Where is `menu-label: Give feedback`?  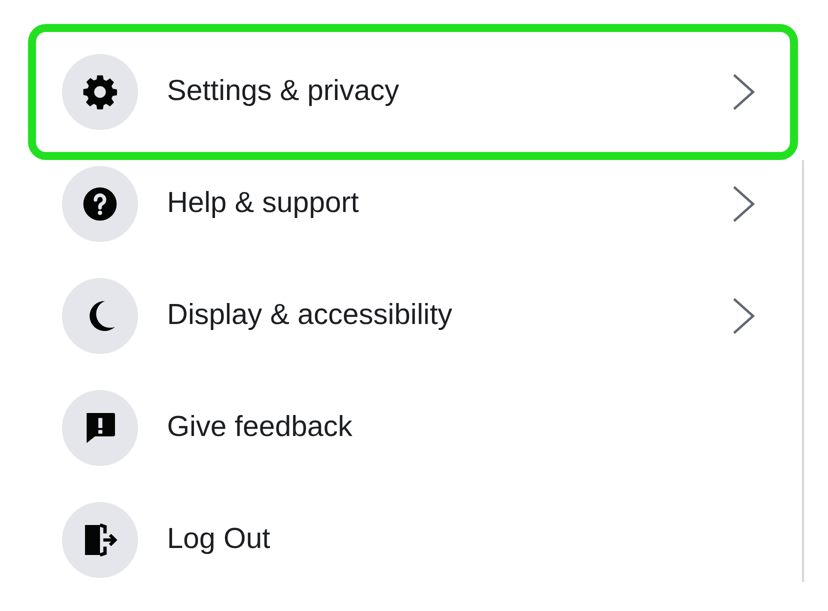 menu-label: Give feedback is located at coordinates (260, 428).